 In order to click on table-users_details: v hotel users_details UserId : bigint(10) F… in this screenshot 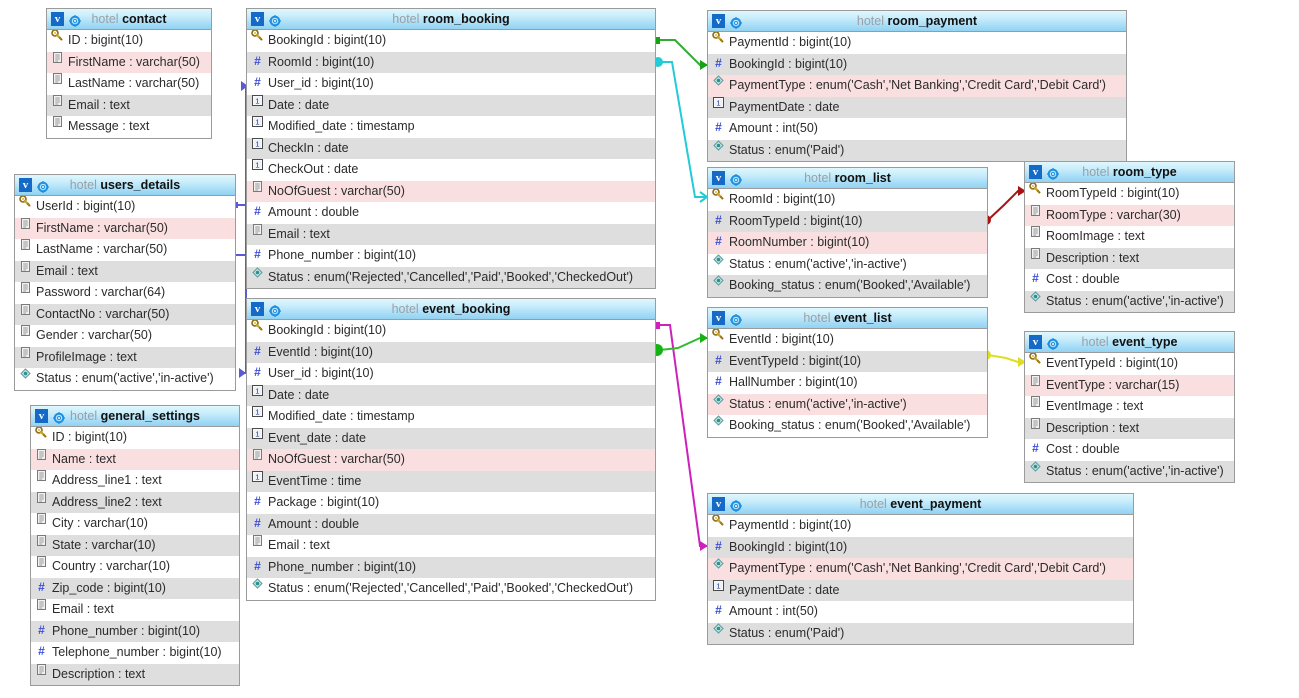, I will do `click(125, 282)`.